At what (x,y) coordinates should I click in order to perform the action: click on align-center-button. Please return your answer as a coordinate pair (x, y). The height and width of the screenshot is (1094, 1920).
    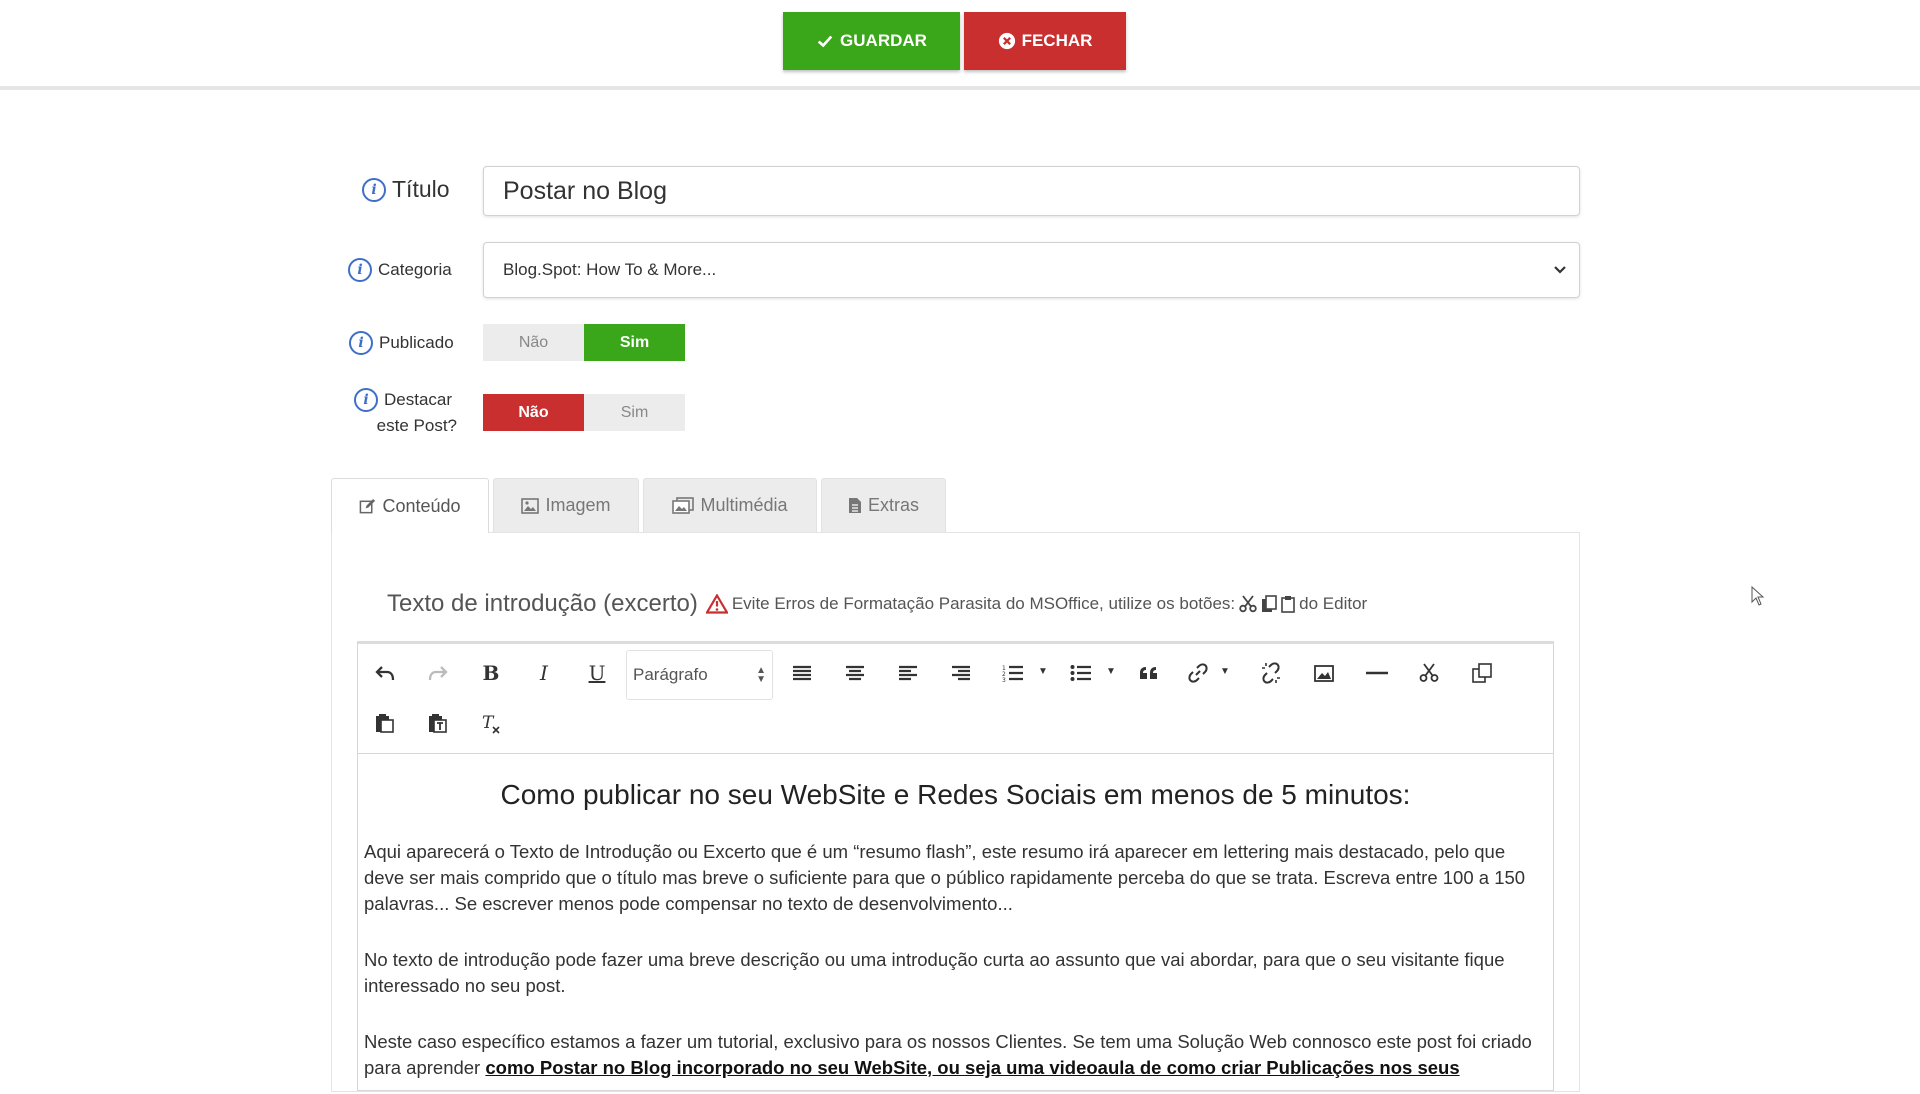
    Looking at the image, I should click on (855, 673).